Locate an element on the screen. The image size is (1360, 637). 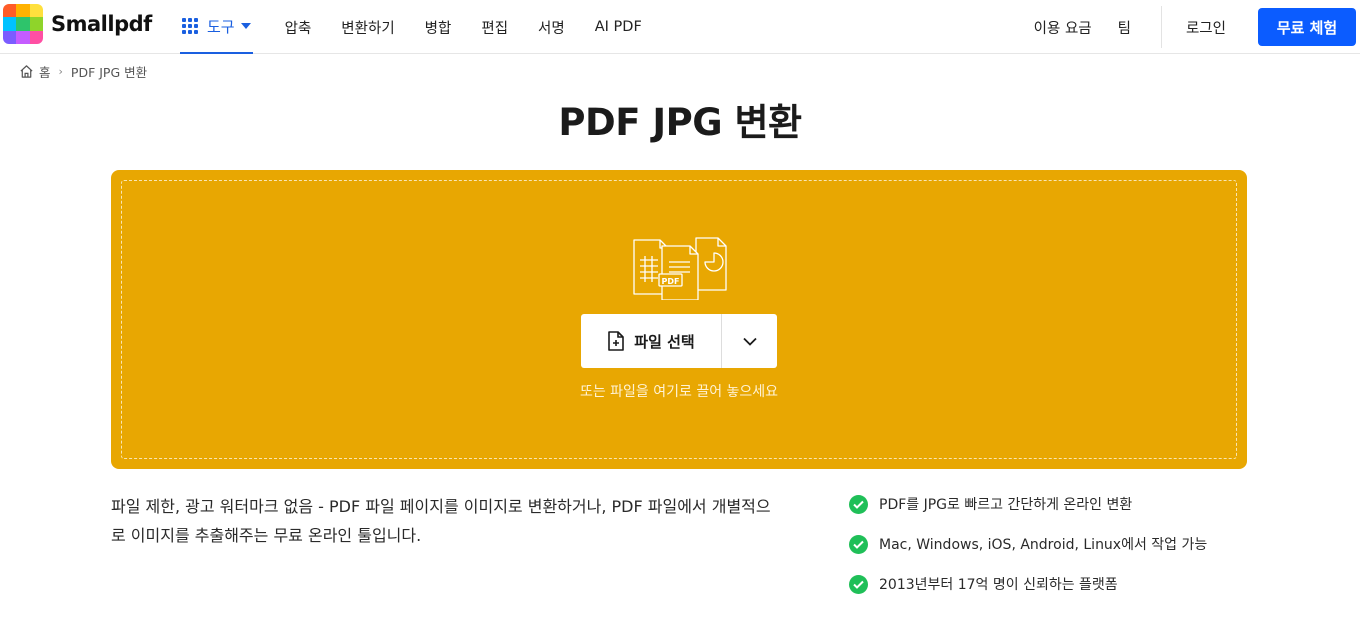
chevron-down-icon is located at coordinates (749, 341).